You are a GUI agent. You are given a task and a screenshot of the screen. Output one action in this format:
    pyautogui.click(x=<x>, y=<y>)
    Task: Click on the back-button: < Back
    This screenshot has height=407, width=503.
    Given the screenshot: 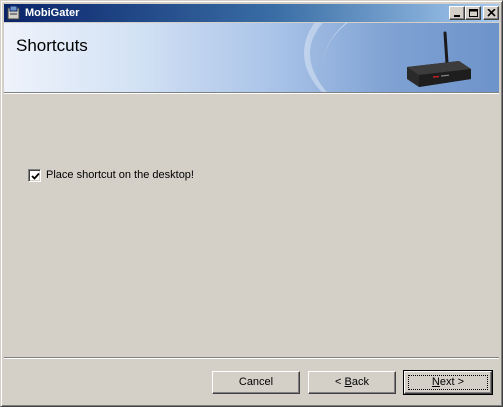 What is the action you would take?
    pyautogui.click(x=352, y=382)
    